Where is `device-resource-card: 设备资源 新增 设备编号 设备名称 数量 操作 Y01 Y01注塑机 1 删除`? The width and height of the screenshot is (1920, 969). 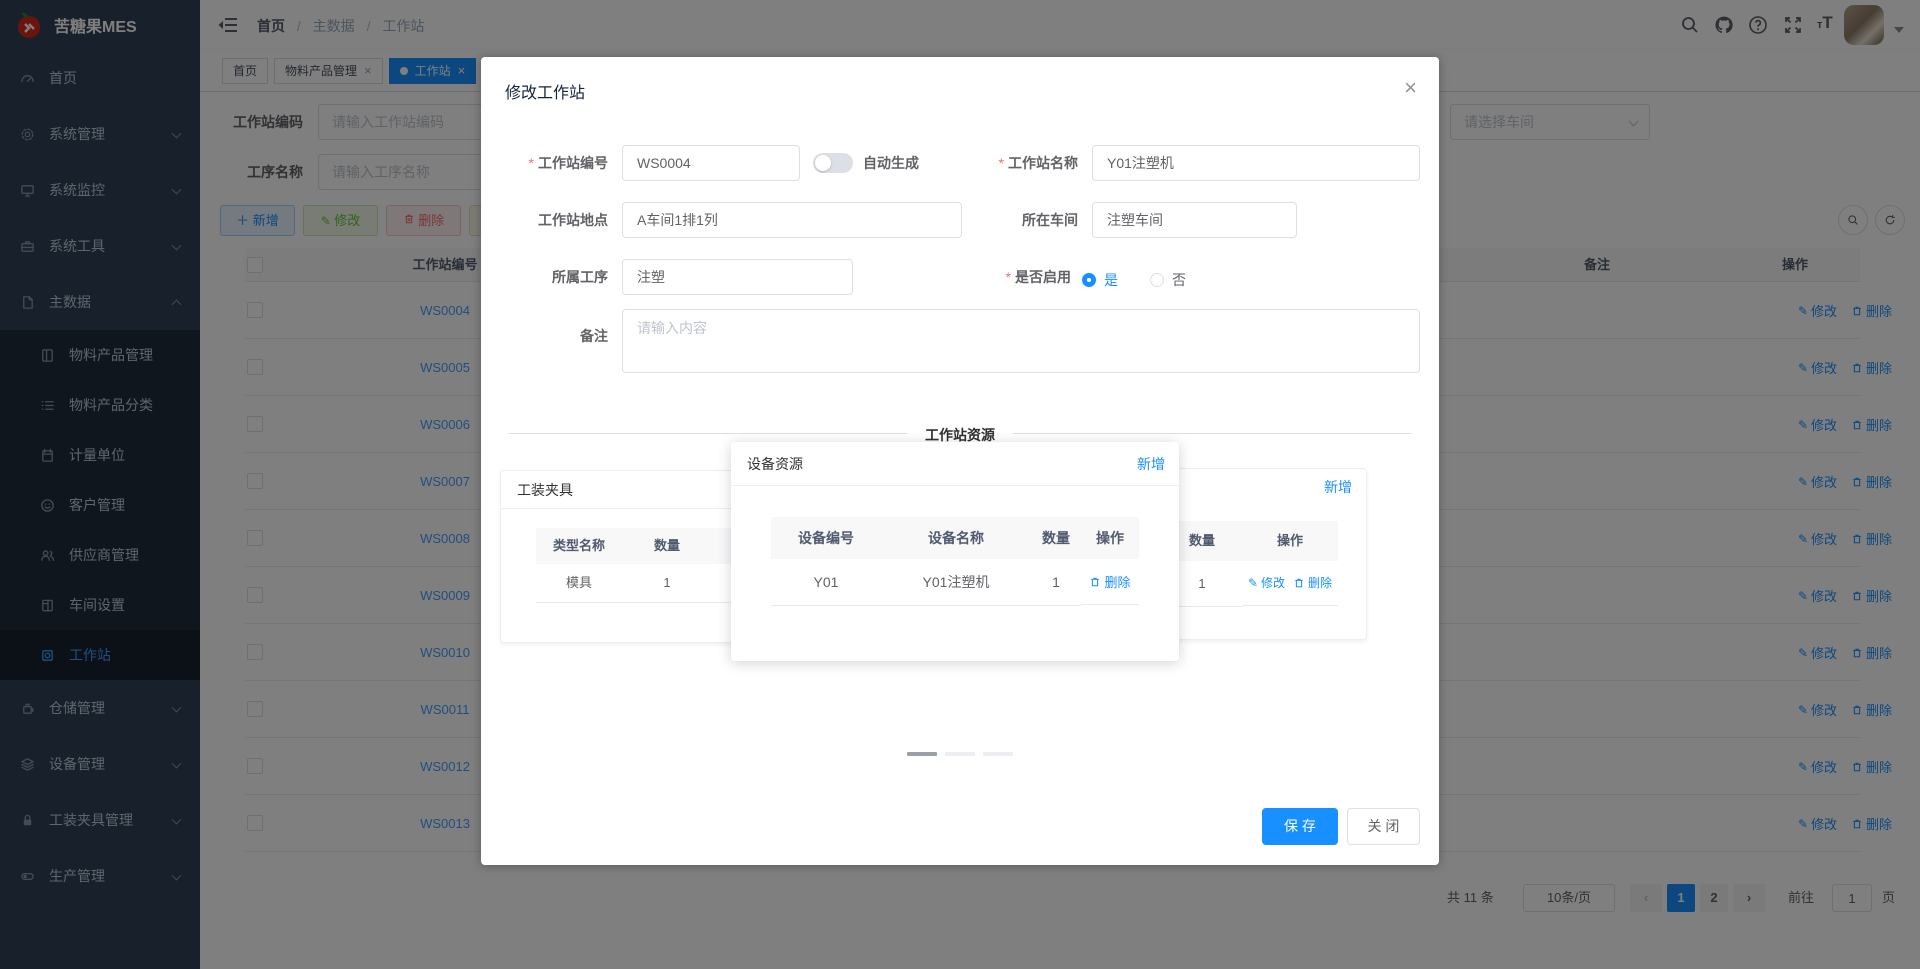
device-resource-card: 设备资源 新增 设备编号 设备名称 数量 操作 Y01 Y01注塑机 1 删除 is located at coordinates (955, 551).